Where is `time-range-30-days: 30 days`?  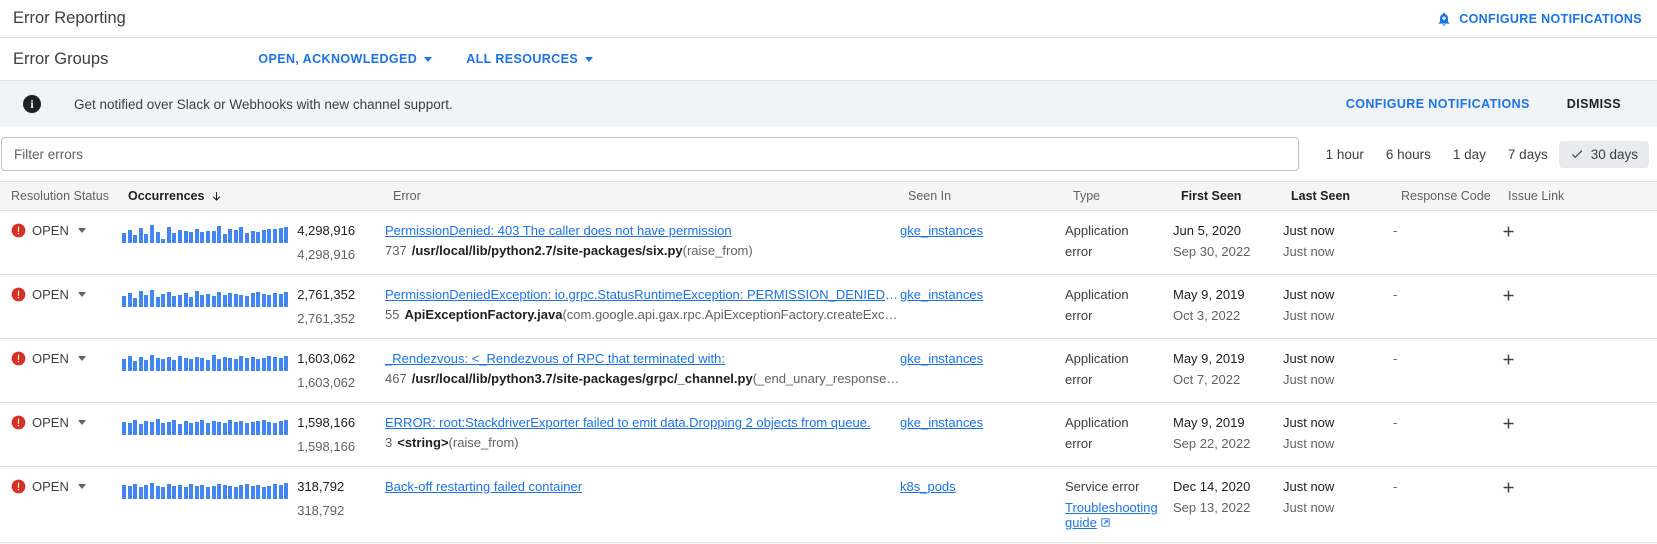 time-range-30-days: 30 days is located at coordinates (1603, 154).